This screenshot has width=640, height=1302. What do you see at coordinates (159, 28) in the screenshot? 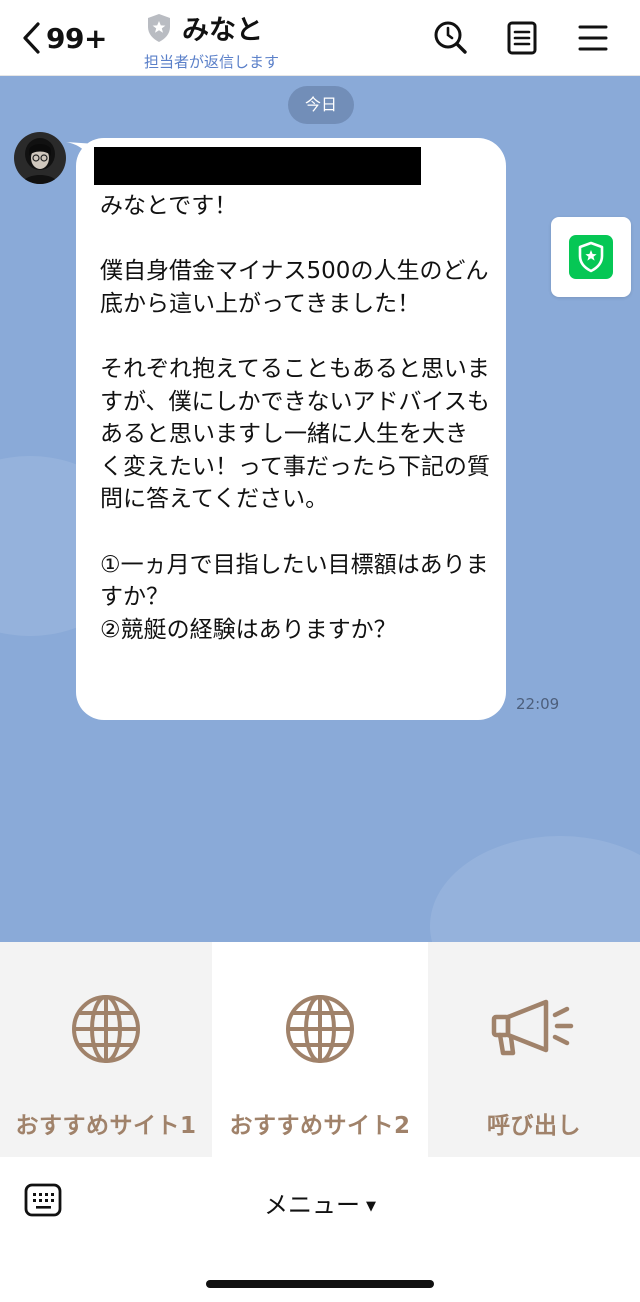
I see `official-badge-icon` at bounding box center [159, 28].